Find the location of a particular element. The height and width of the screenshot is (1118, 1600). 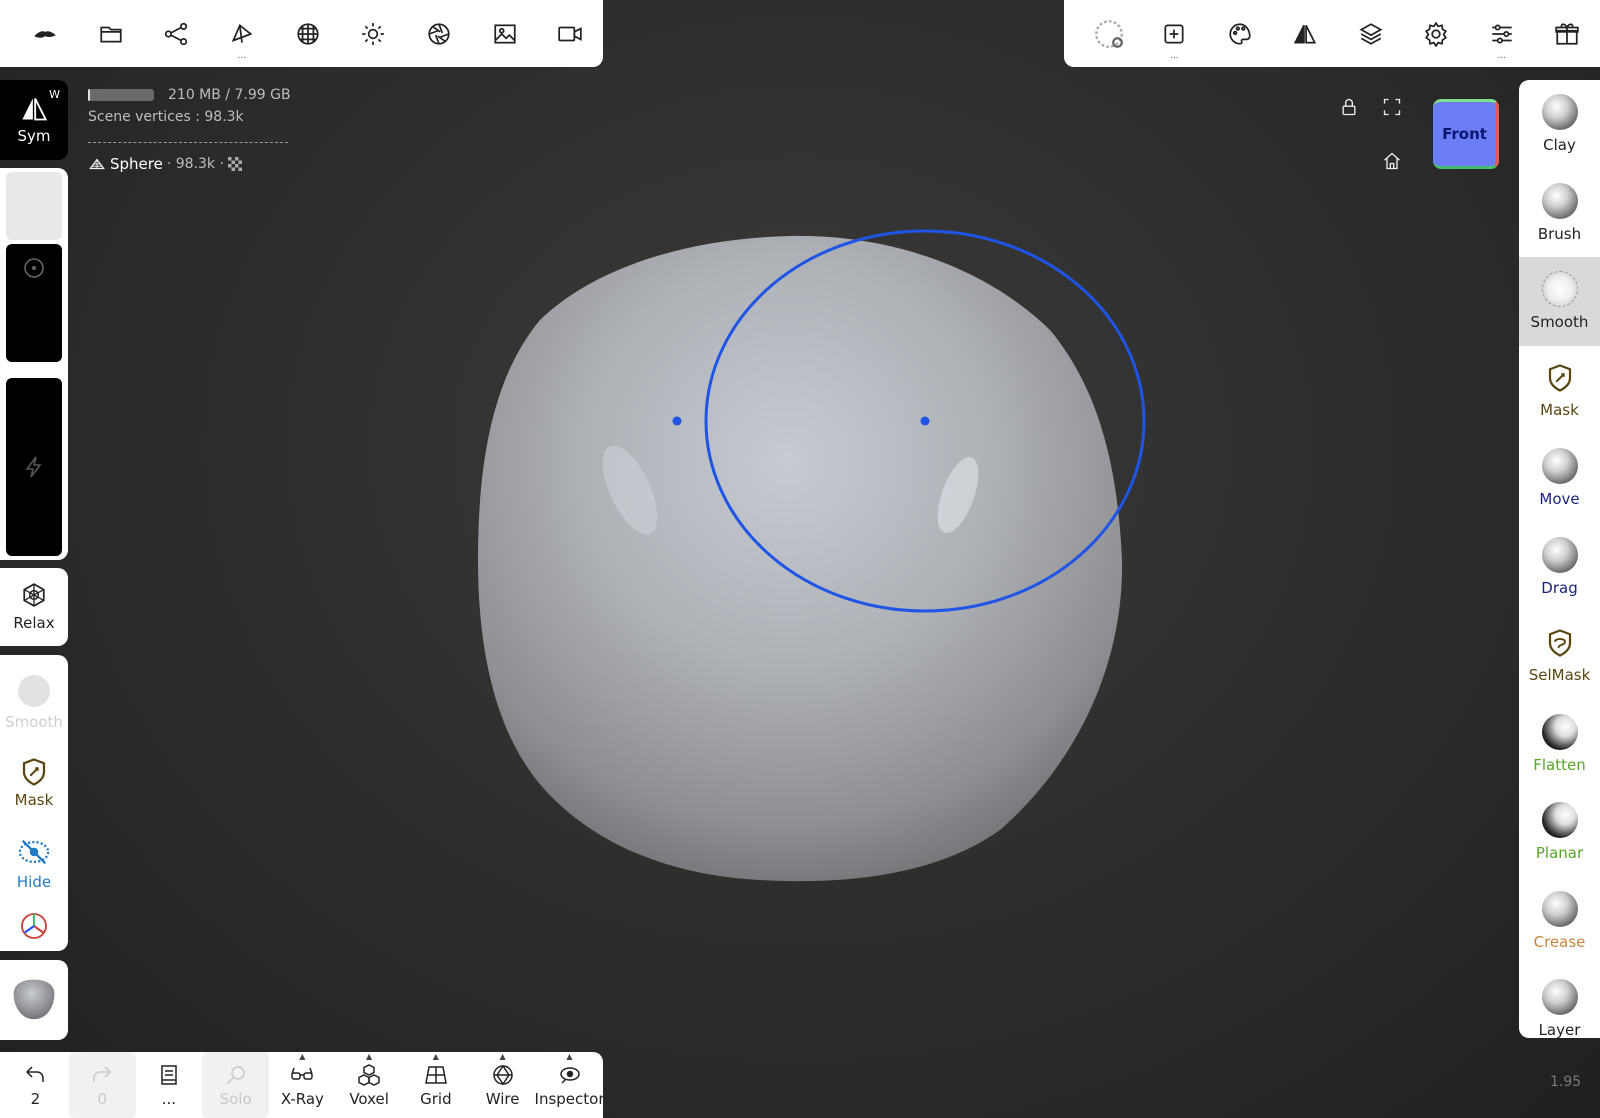

left-mask-label: Mask is located at coordinates (34, 800).